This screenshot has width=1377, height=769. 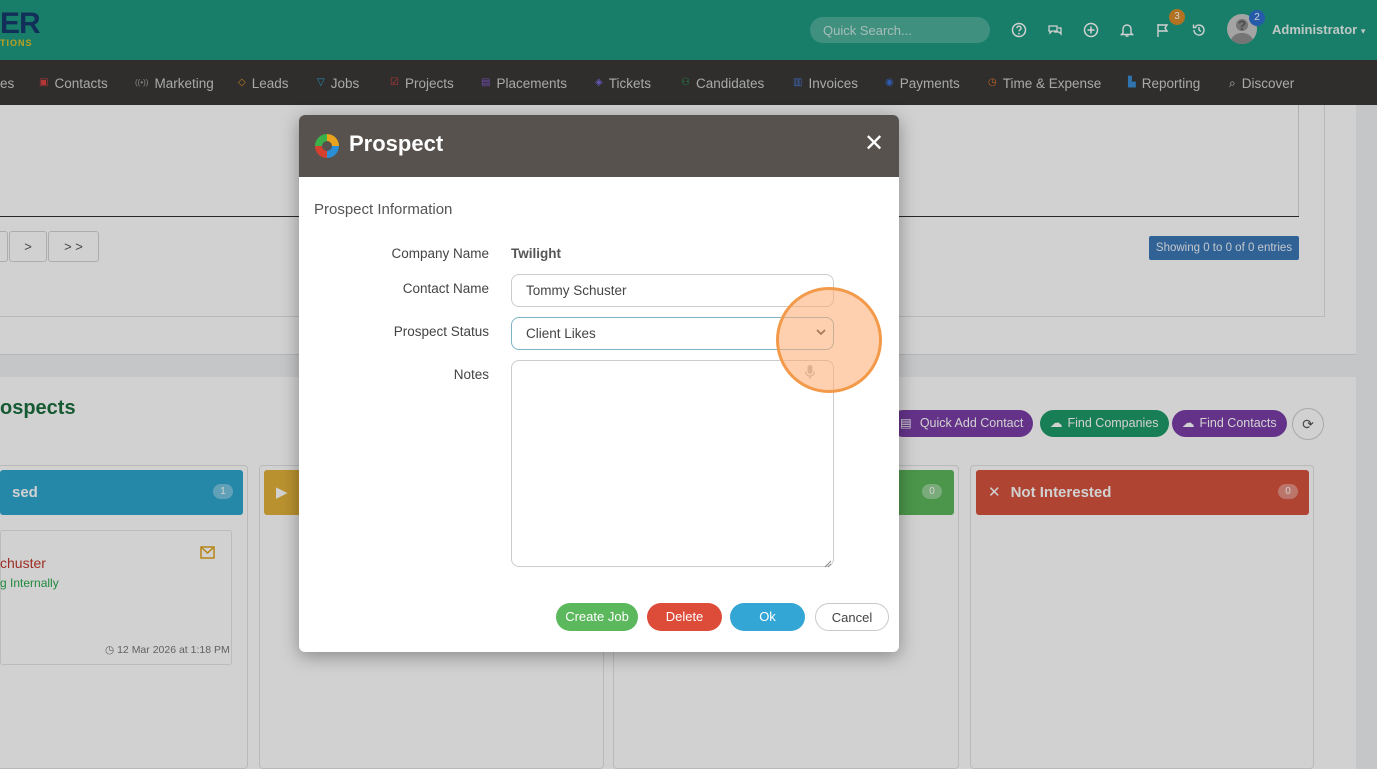 What do you see at coordinates (767, 617) in the screenshot?
I see `ok-button: Ok` at bounding box center [767, 617].